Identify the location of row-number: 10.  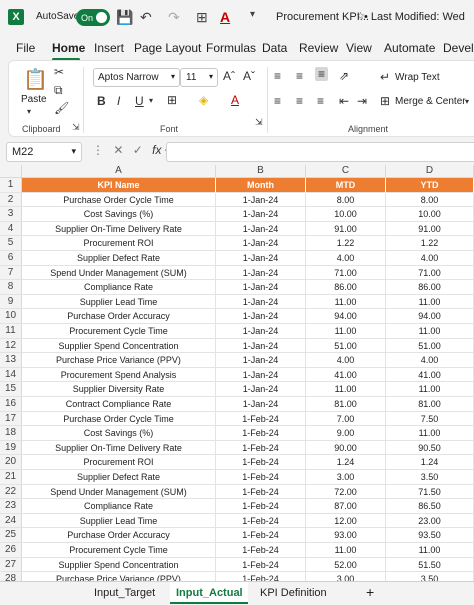
(11, 316).